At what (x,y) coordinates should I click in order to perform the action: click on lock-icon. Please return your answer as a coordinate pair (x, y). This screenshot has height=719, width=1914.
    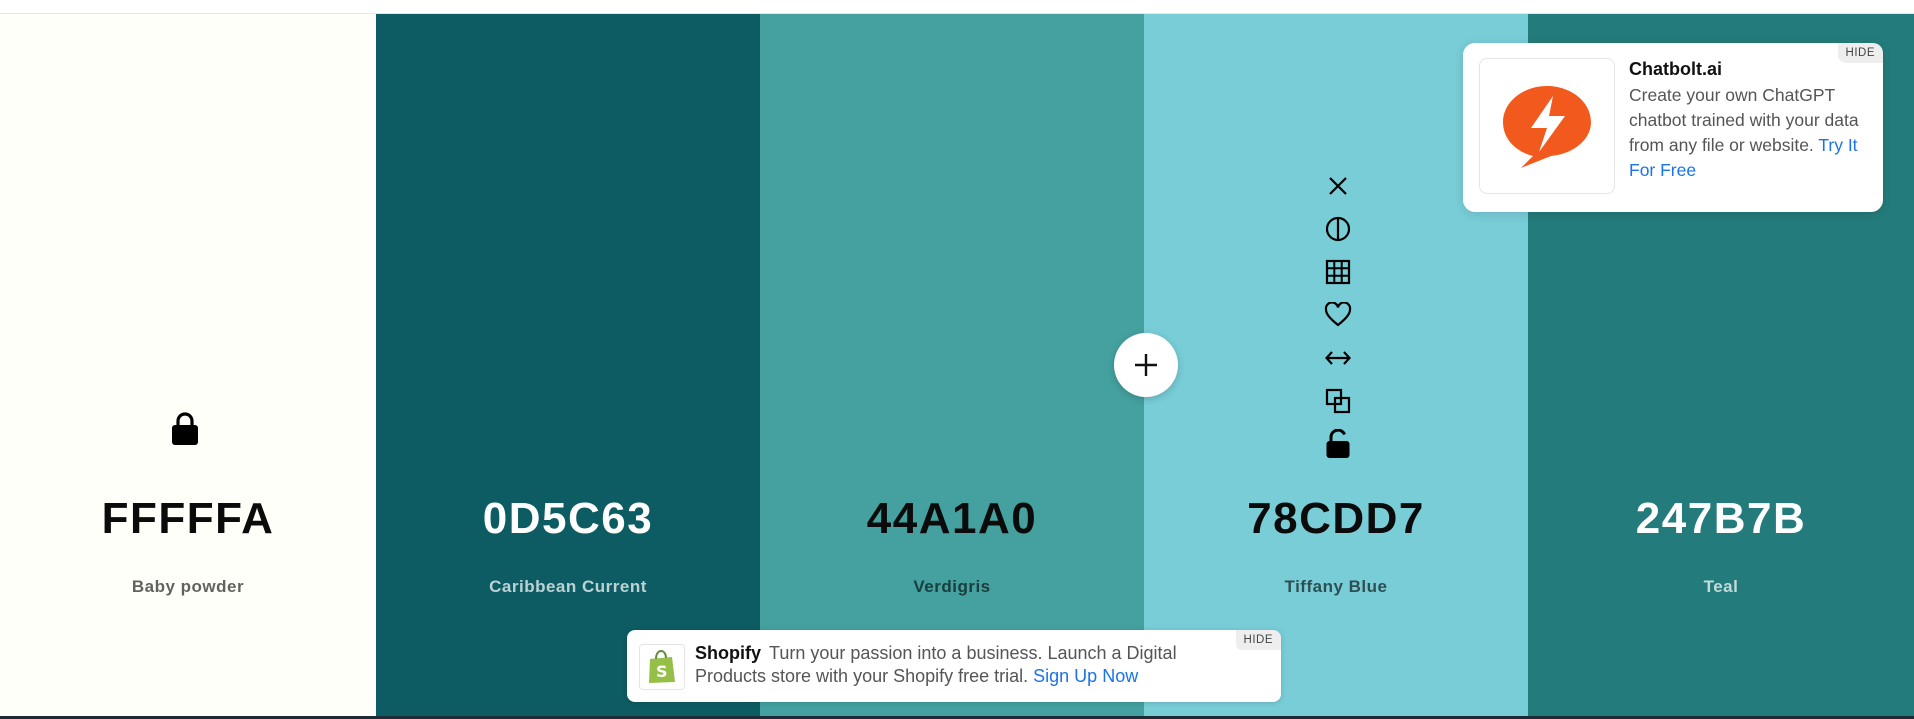
    Looking at the image, I should click on (185, 429).